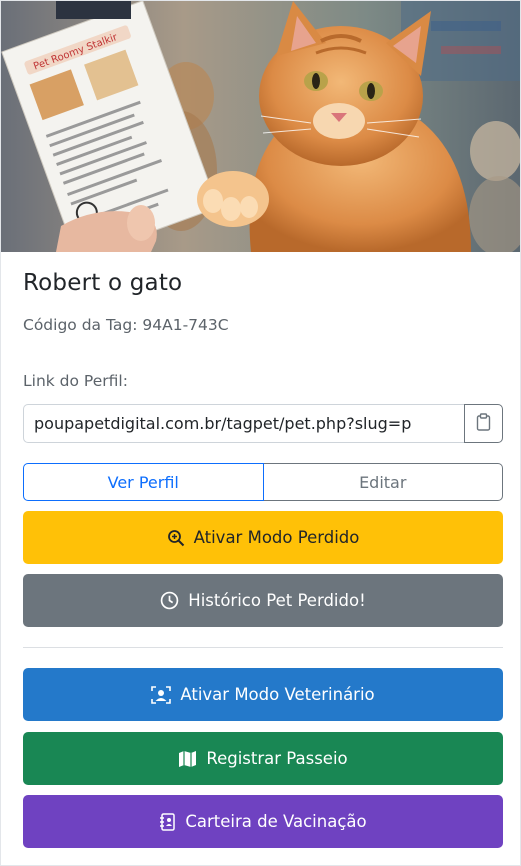 The image size is (521, 866). Describe the element at coordinates (161, 694) in the screenshot. I see `person-badge-icon` at that location.